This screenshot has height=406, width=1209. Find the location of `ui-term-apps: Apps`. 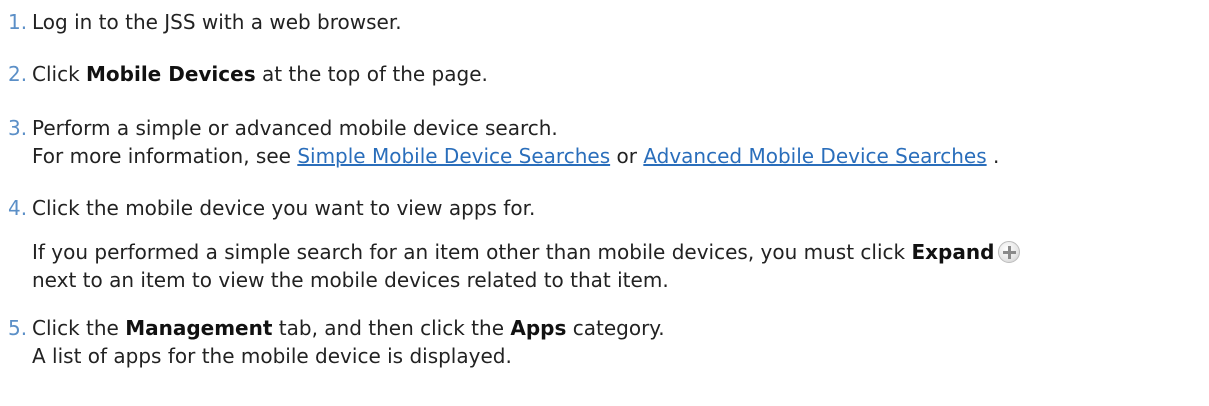

ui-term-apps: Apps is located at coordinates (538, 328).